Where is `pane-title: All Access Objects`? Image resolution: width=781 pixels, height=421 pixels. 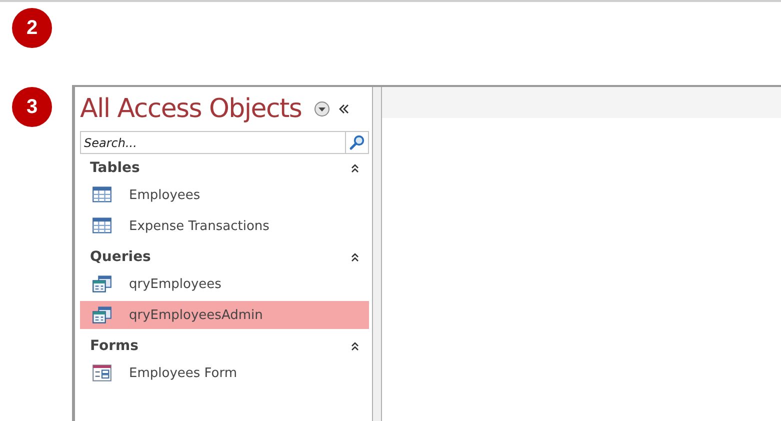
pane-title: All Access Objects is located at coordinates (191, 109).